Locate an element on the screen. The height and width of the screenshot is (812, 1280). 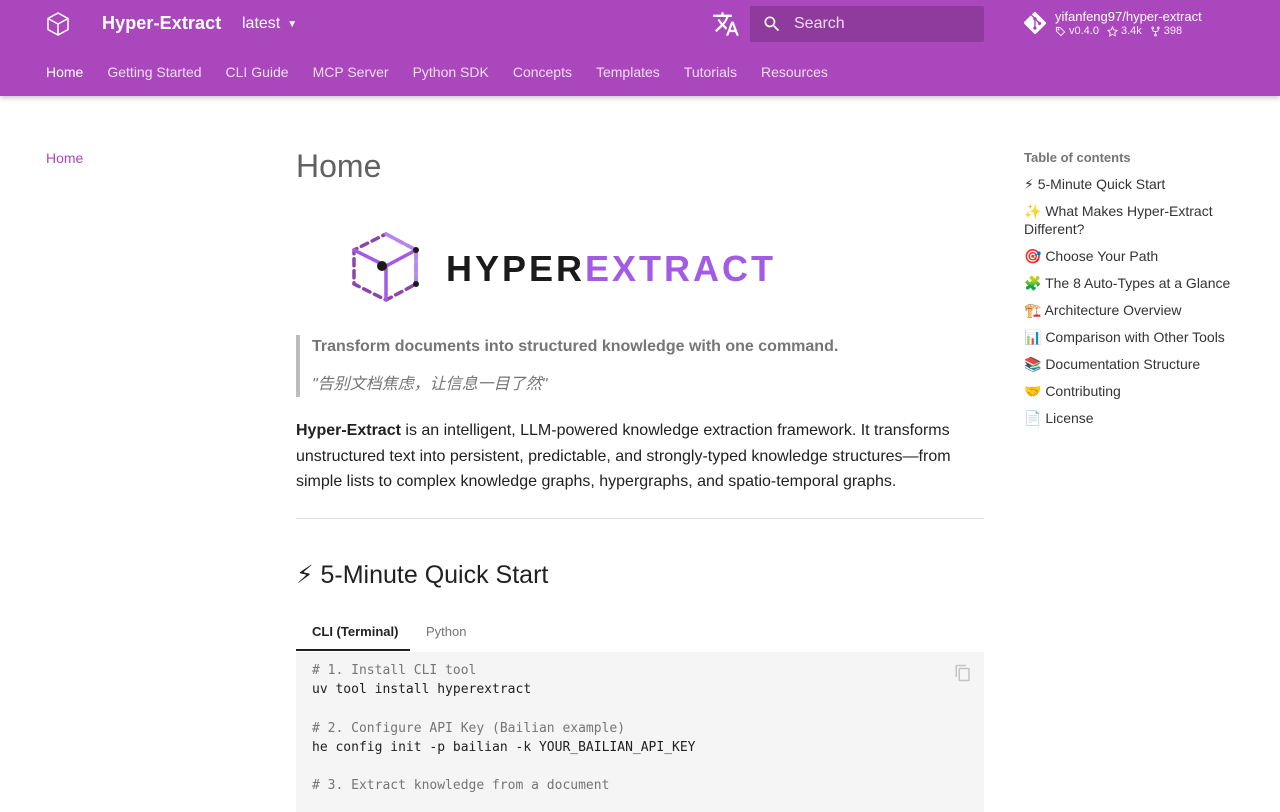
toc-item-auto-types: 🧩 The 8 Auto-Types at a Glance is located at coordinates (1134, 283).